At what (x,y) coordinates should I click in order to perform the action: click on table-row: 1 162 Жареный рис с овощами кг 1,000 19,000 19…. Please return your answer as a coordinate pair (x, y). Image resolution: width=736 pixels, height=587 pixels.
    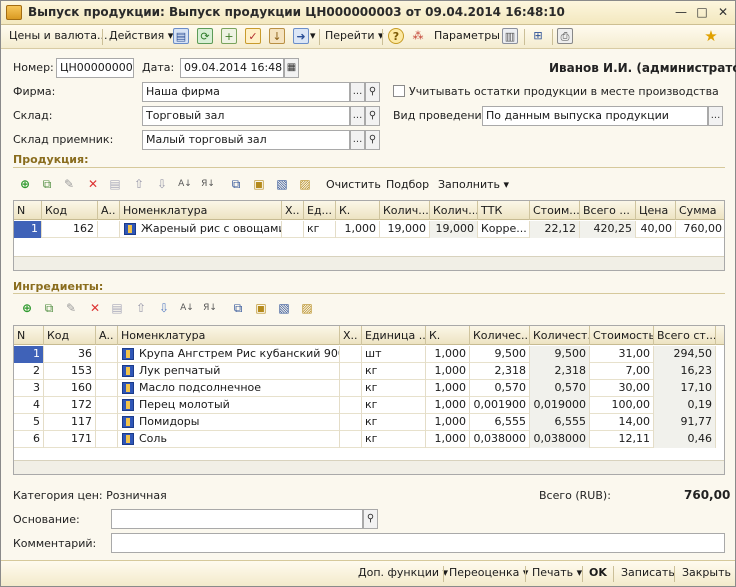
    Looking at the image, I should click on (369, 229).